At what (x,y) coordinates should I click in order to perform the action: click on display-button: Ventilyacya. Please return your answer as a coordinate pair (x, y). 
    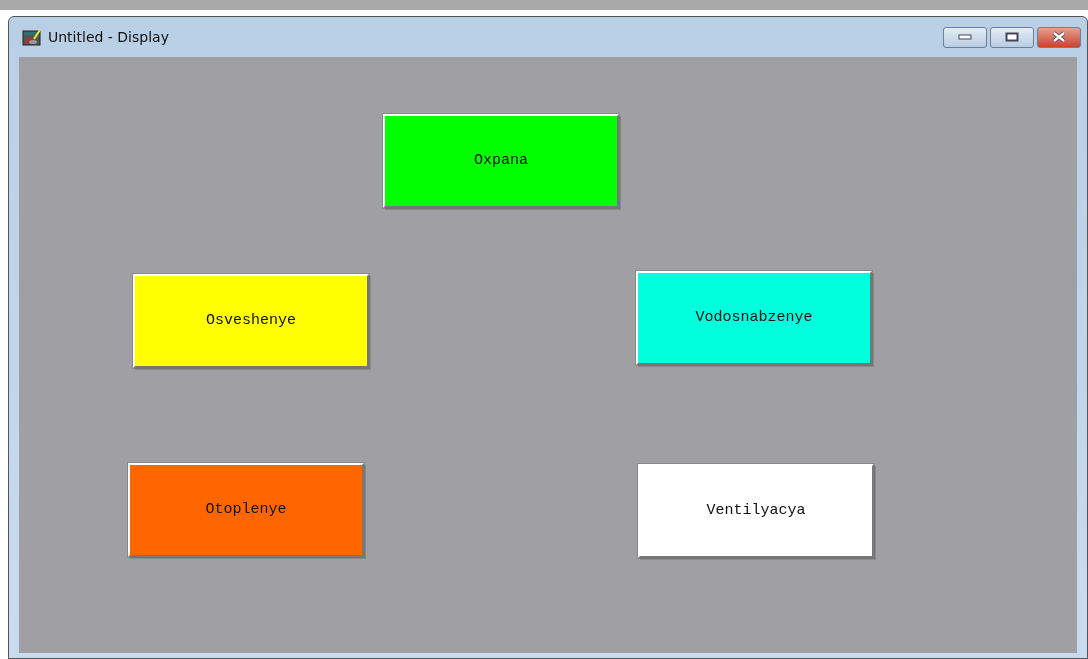
    Looking at the image, I should click on (756, 511).